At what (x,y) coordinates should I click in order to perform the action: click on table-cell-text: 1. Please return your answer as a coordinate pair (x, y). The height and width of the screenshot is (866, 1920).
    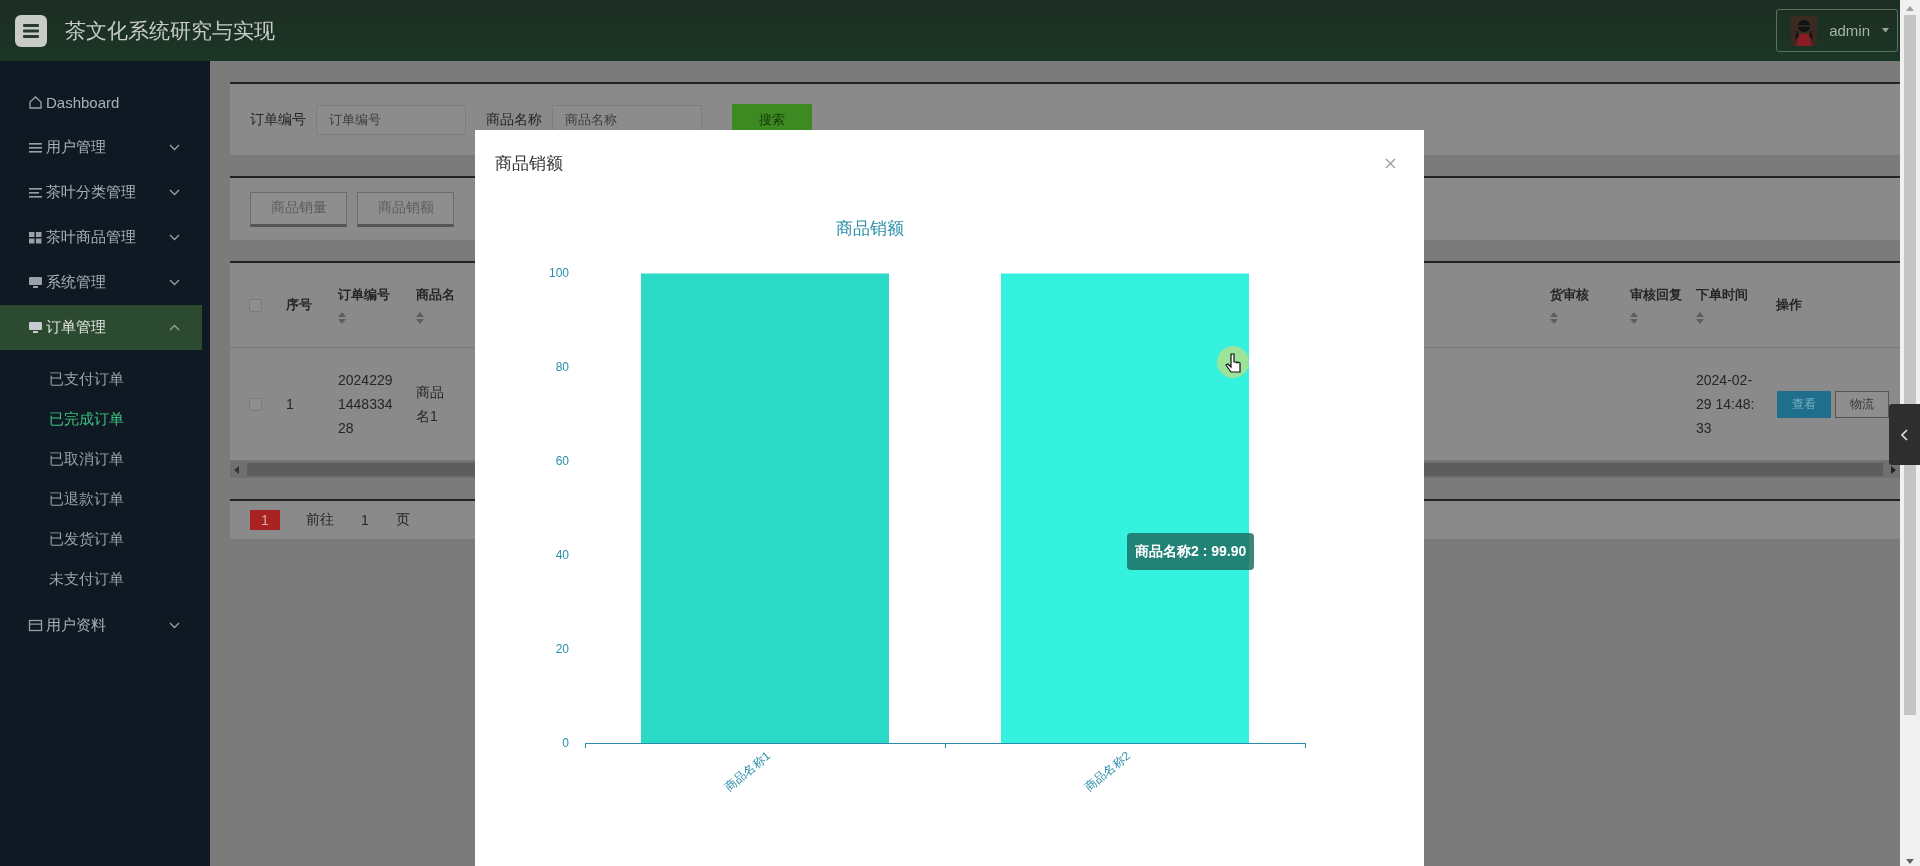
    Looking at the image, I should click on (290, 404).